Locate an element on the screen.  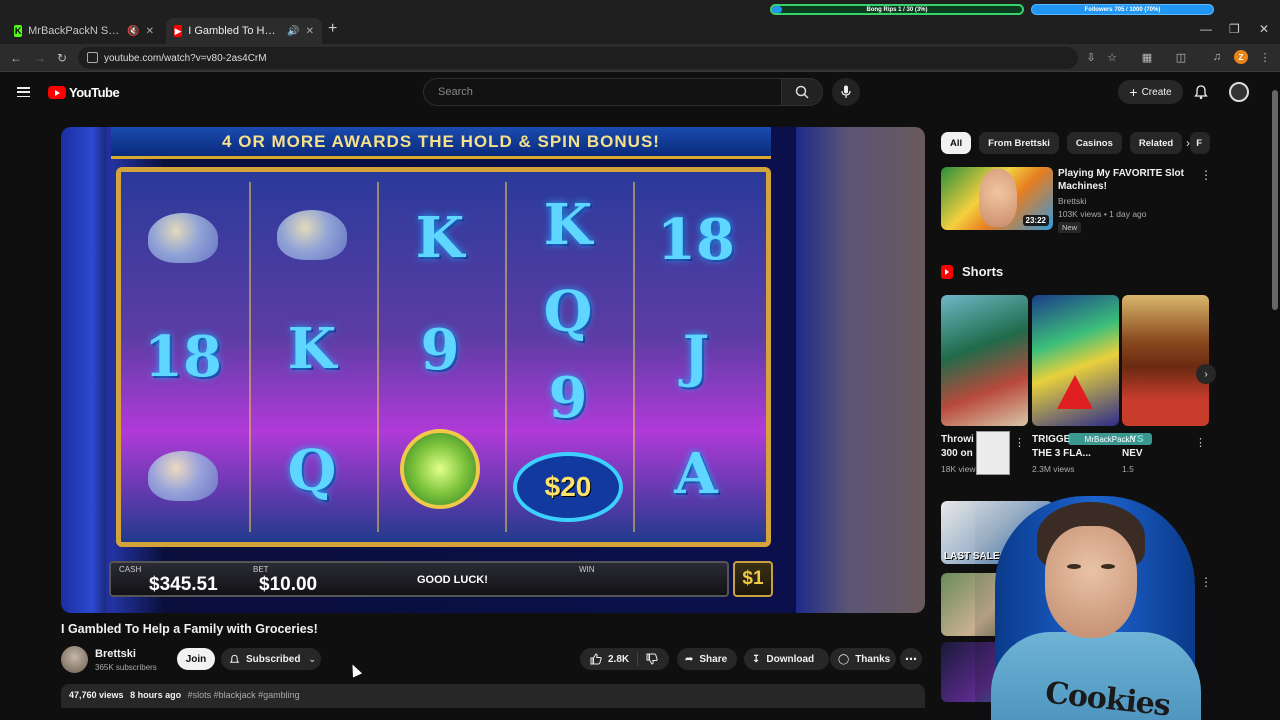
subscribed-button: Subscribed ⌄ is located at coordinates (271, 659).